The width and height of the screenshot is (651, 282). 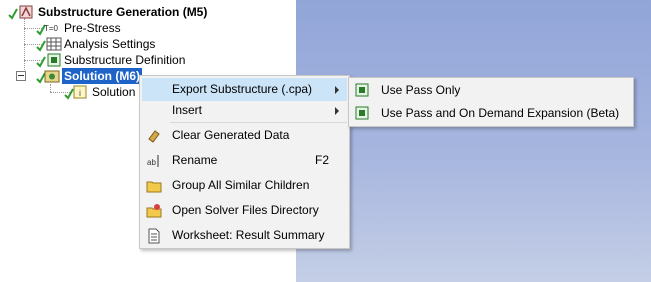 I want to click on svg-text: ab, so click(x=151, y=162).